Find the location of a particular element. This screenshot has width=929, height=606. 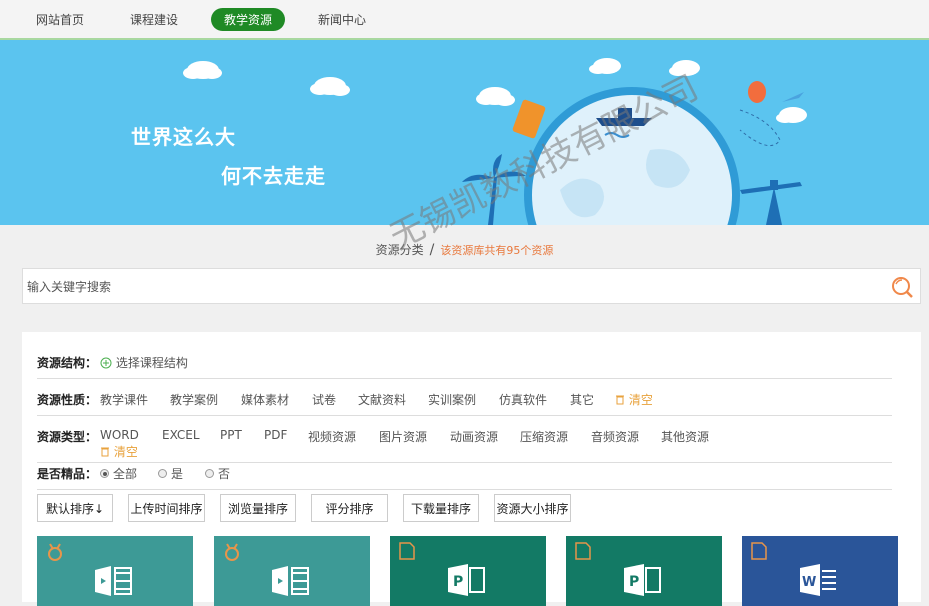

breadcrumb: 资源分类 / 该资源库共有95个资源 is located at coordinates (464, 249).